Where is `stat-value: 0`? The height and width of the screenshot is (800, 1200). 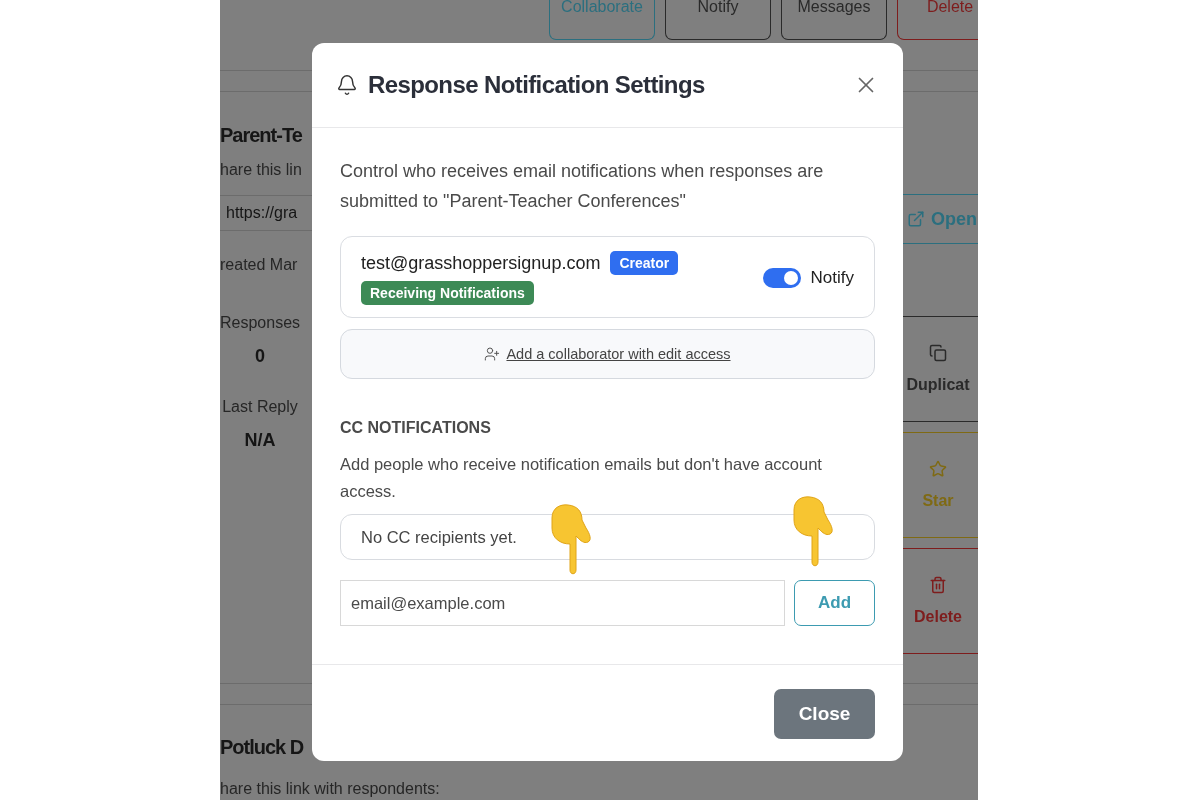 stat-value: 0 is located at coordinates (260, 356).